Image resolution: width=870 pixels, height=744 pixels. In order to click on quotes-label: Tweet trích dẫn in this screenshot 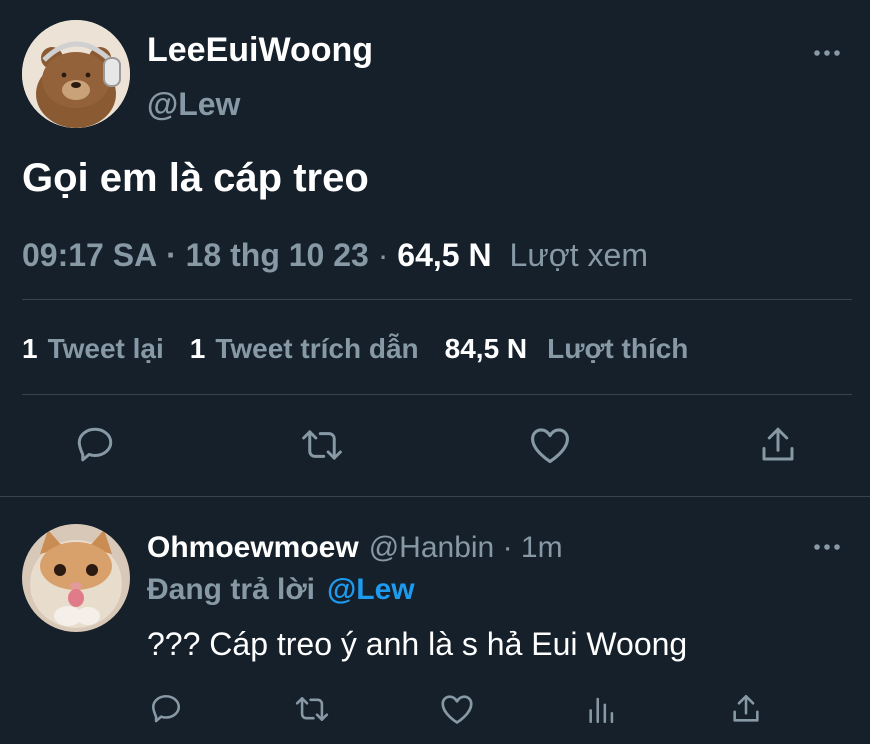, I will do `click(317, 348)`.